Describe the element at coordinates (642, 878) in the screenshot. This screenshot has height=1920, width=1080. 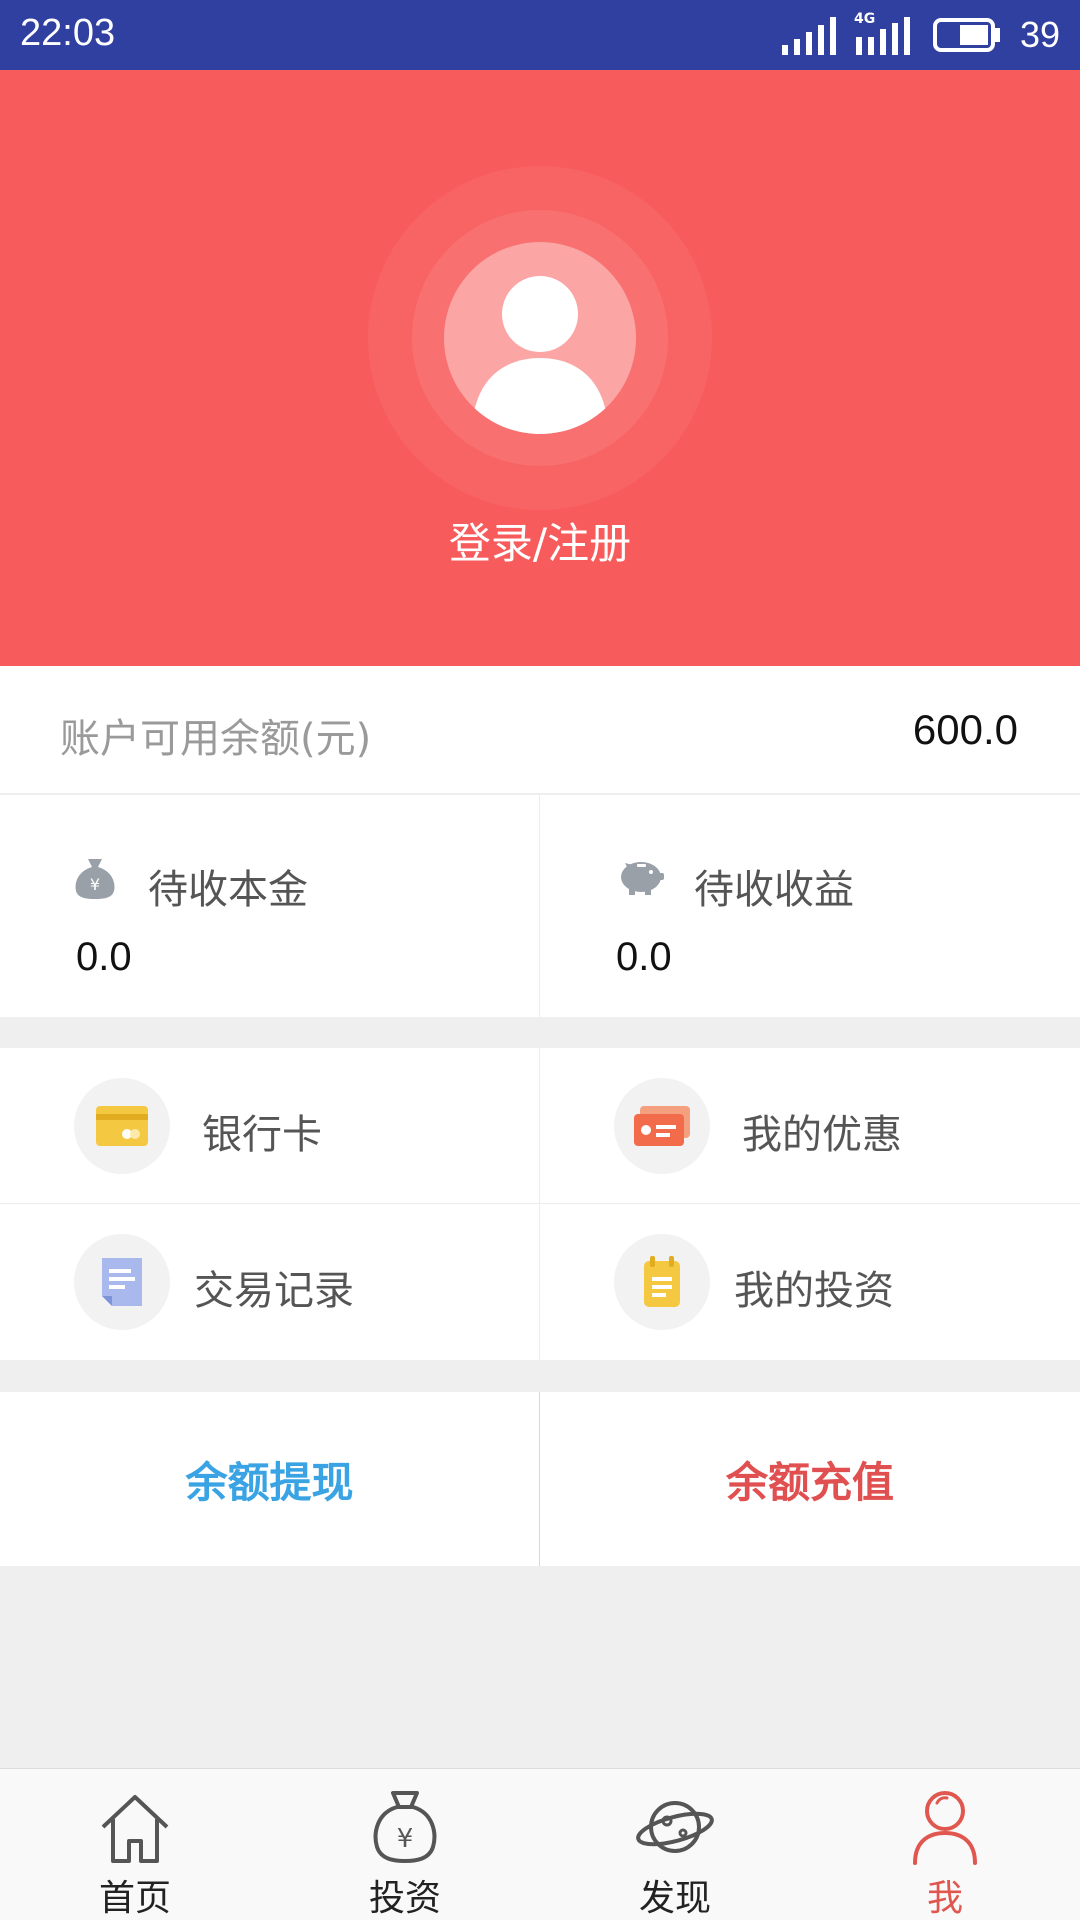
I see `piggy-bank-icon` at that location.